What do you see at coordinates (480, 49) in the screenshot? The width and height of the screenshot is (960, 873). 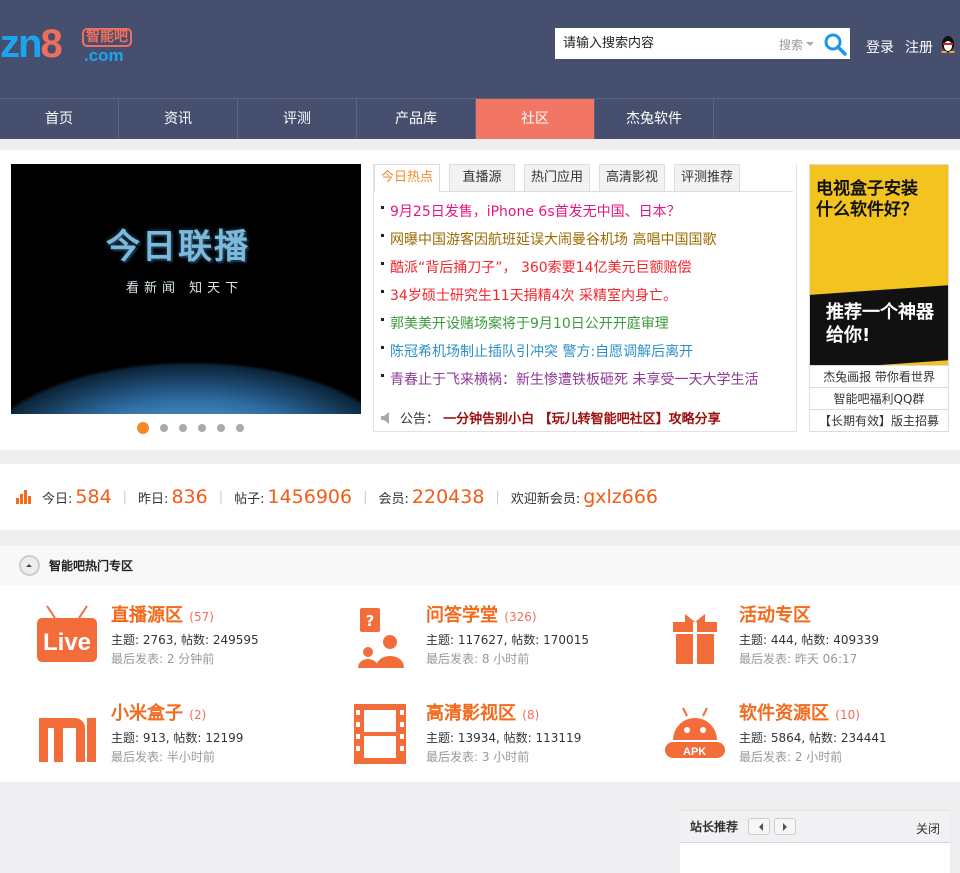 I see `site-header: zn8 智能吧 .com 搜索 登录 注册` at bounding box center [480, 49].